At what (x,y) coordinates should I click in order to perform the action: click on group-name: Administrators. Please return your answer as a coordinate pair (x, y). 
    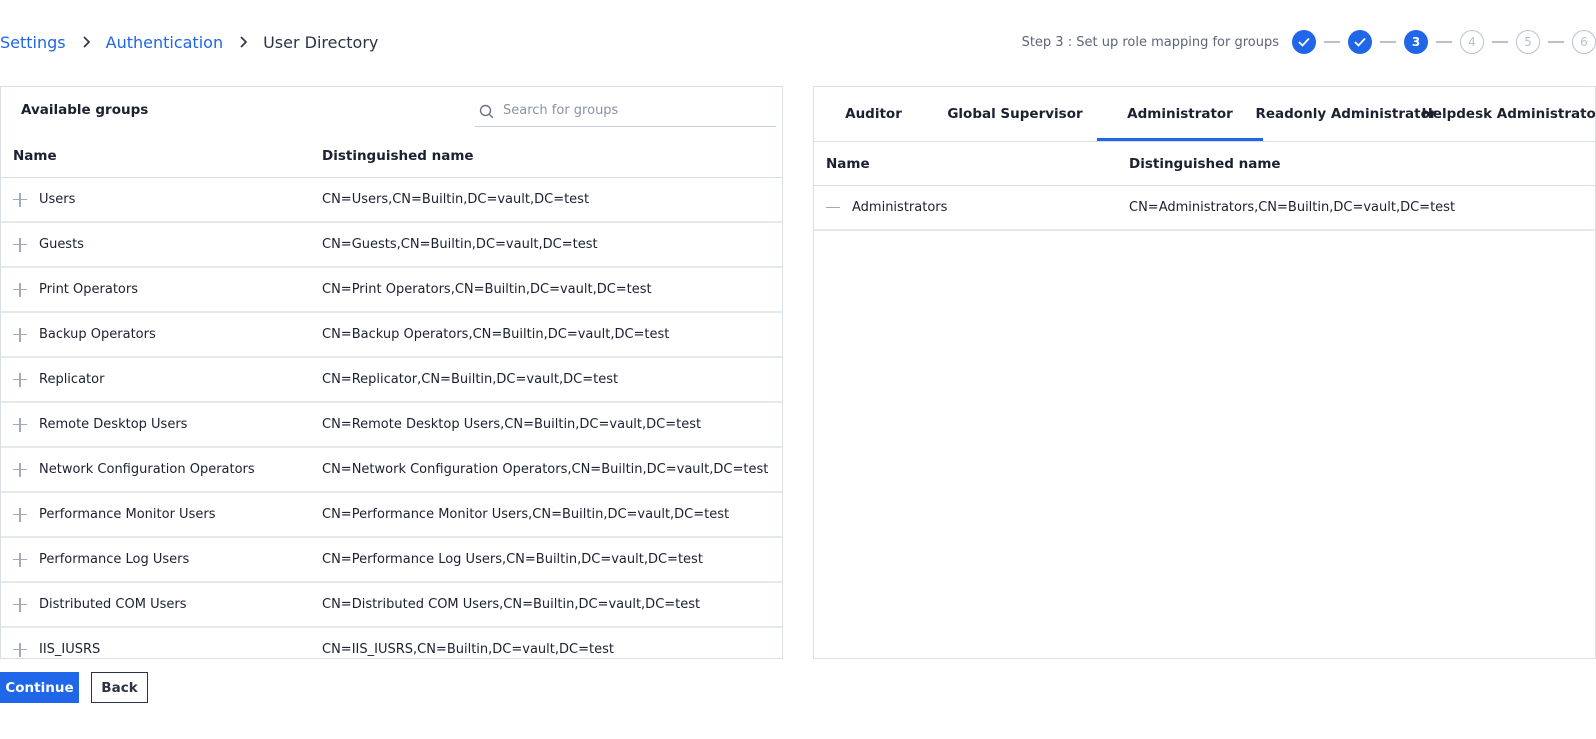
    Looking at the image, I should click on (900, 207).